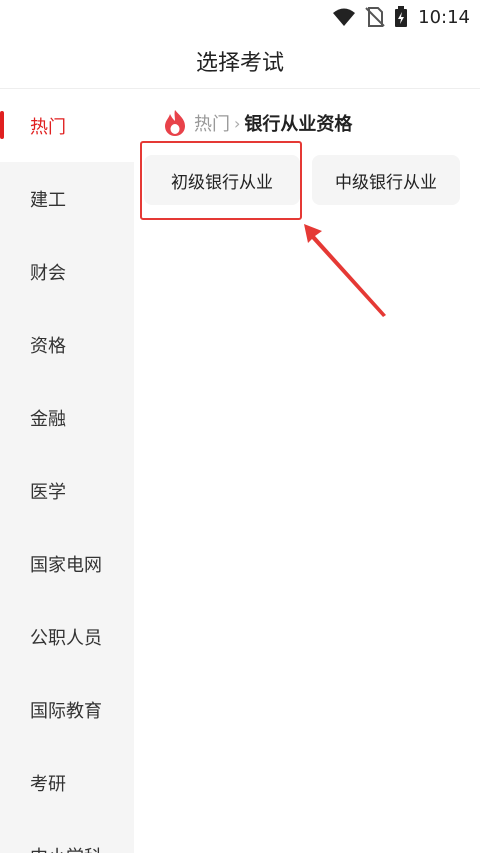  What do you see at coordinates (375, 17) in the screenshot?
I see `no-sim-icon` at bounding box center [375, 17].